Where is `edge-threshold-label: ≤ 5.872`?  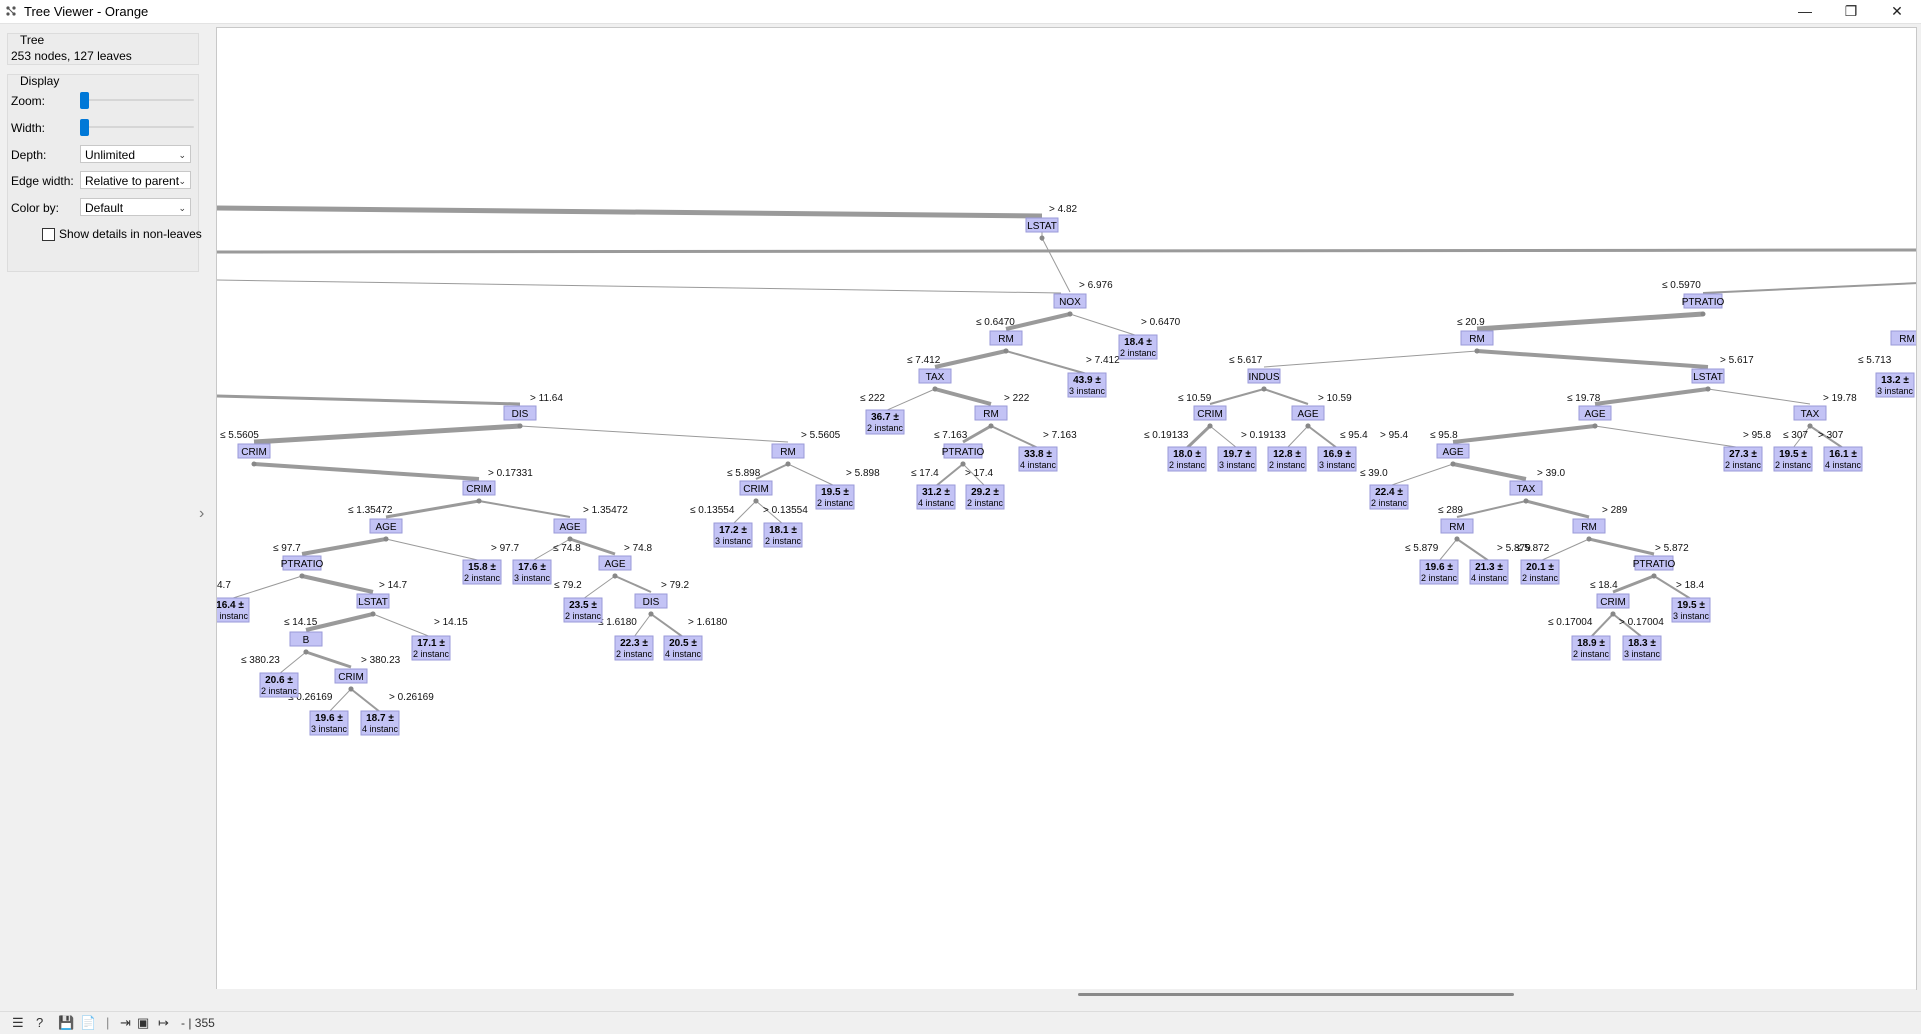 edge-threshold-label: ≤ 5.872 is located at coordinates (1533, 548).